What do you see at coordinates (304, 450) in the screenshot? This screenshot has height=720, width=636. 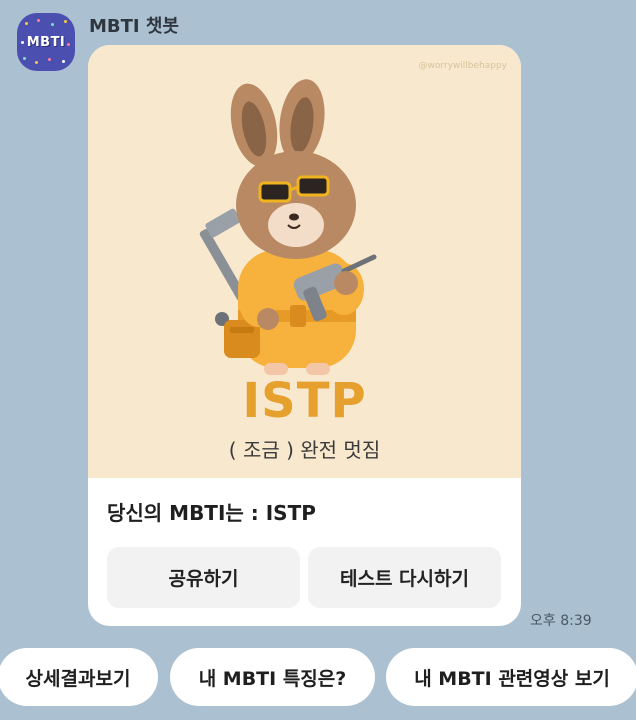 I see `mbti-type-subtitle: ( 조금 ) 완전 멋짐` at bounding box center [304, 450].